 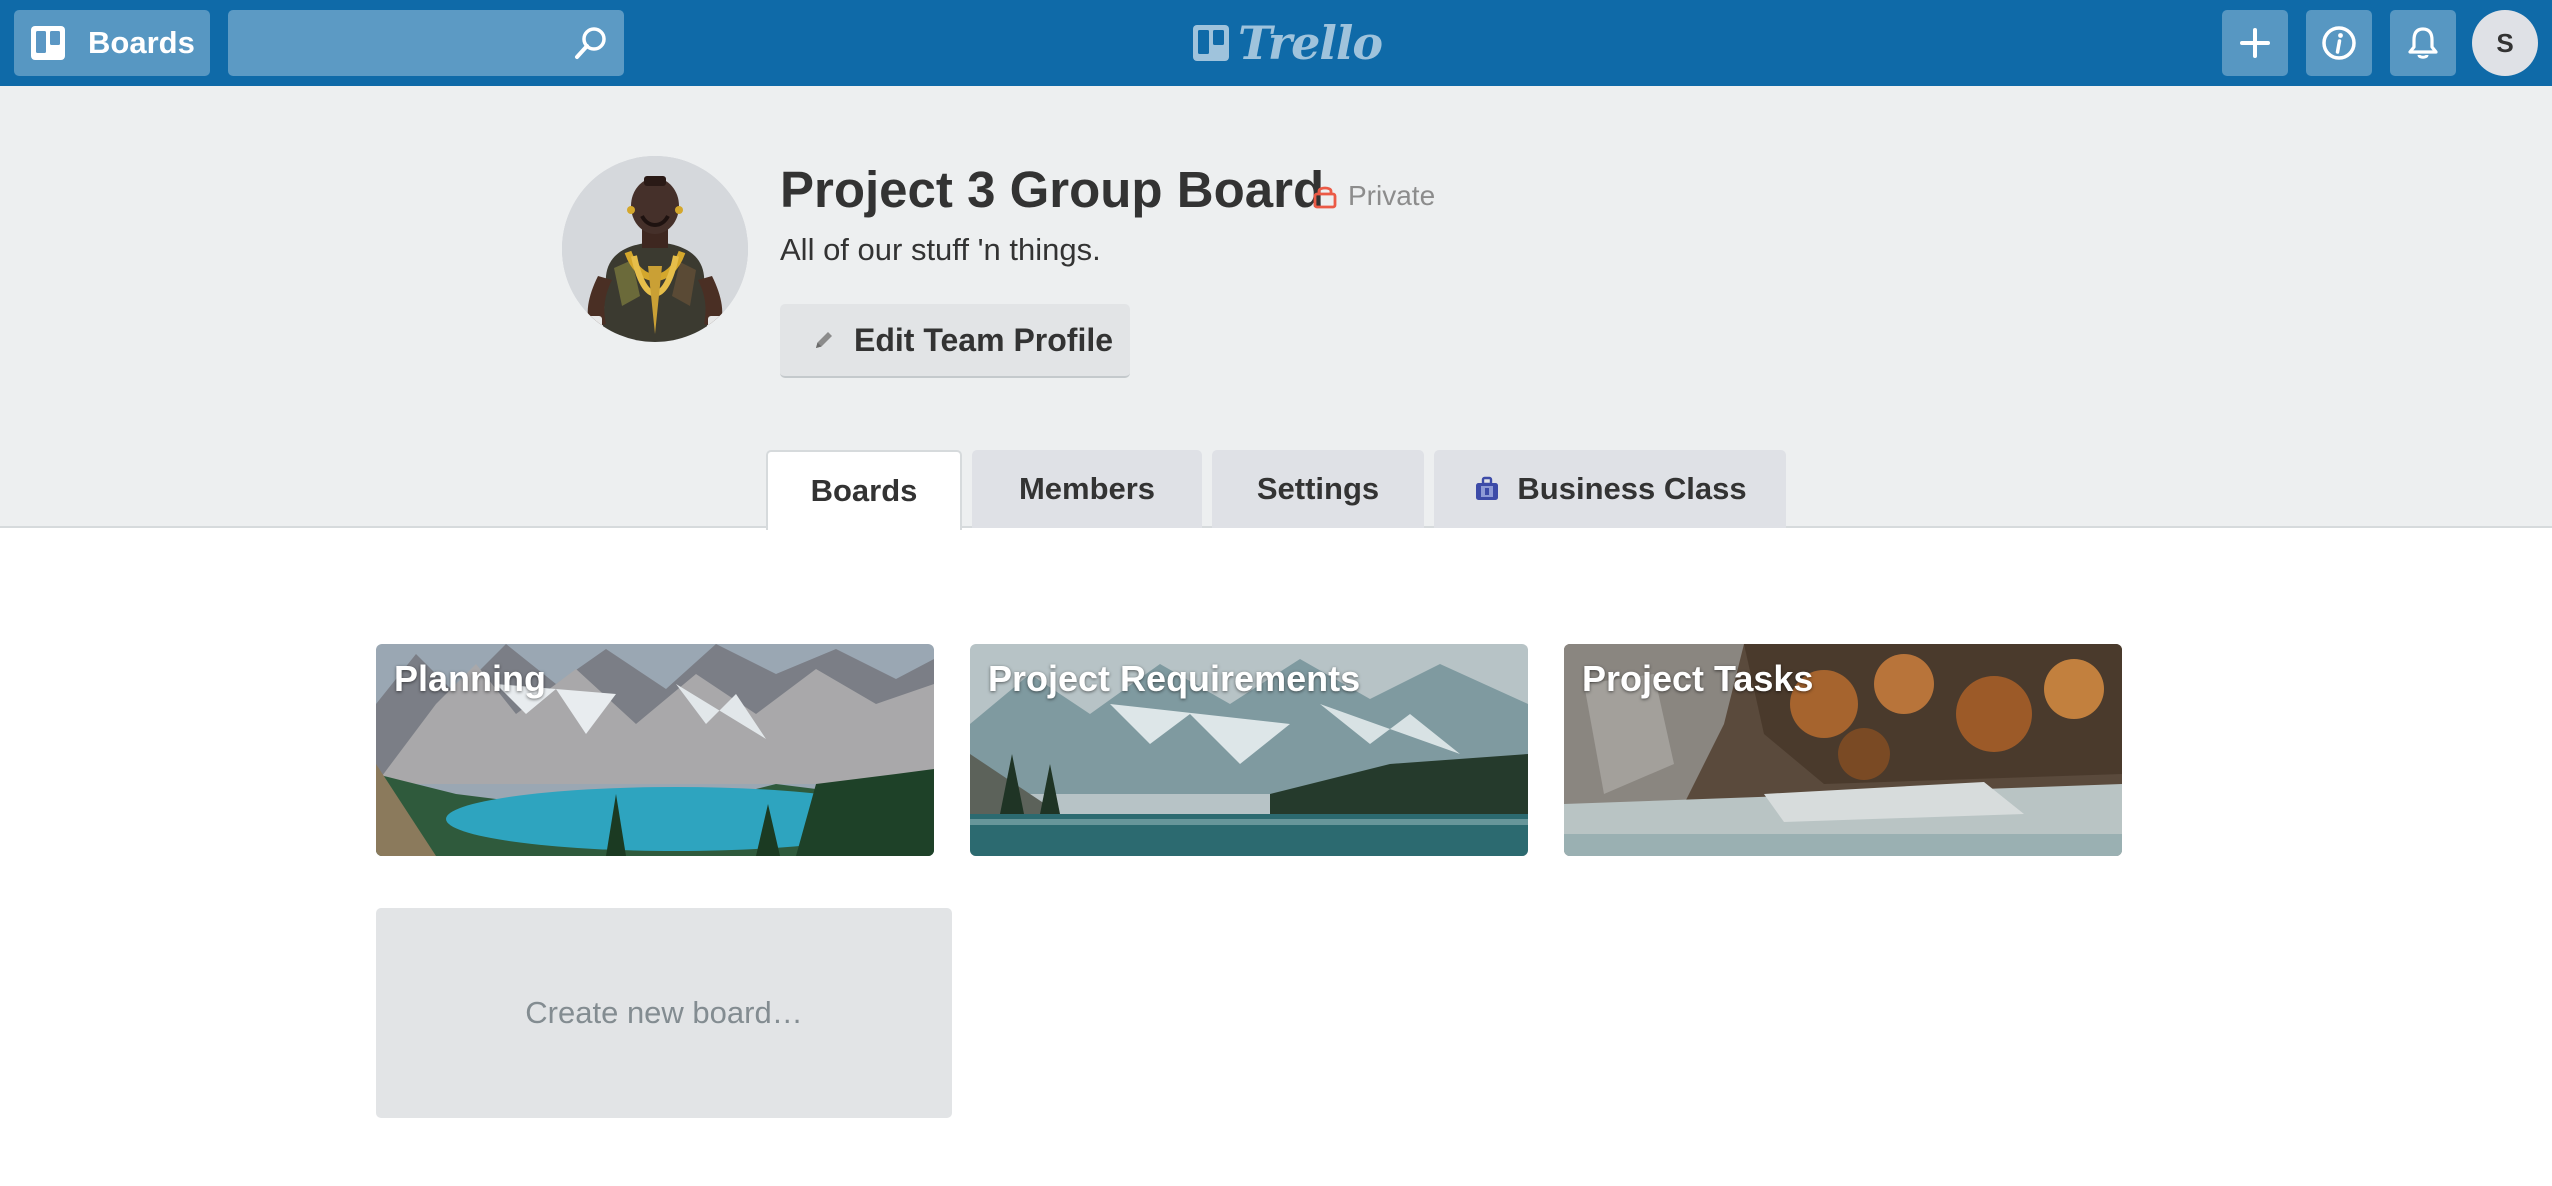 I want to click on info-button, so click(x=2339, y=43).